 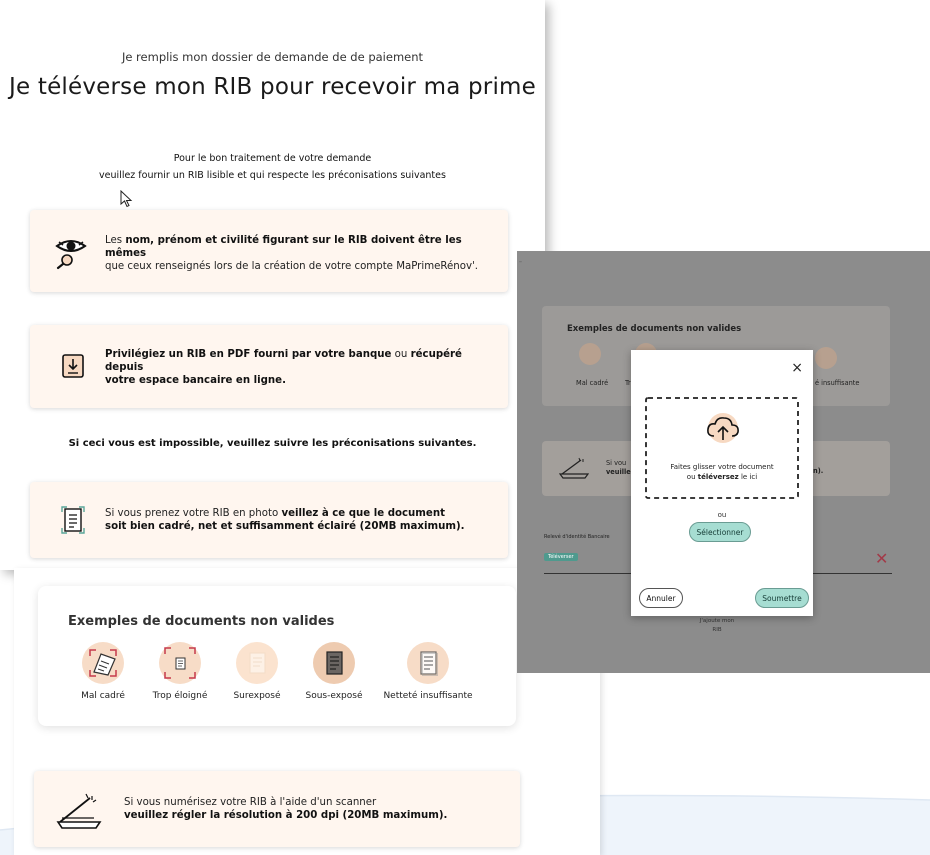 I want to click on overlay-card-end: n)., so click(x=818, y=471).